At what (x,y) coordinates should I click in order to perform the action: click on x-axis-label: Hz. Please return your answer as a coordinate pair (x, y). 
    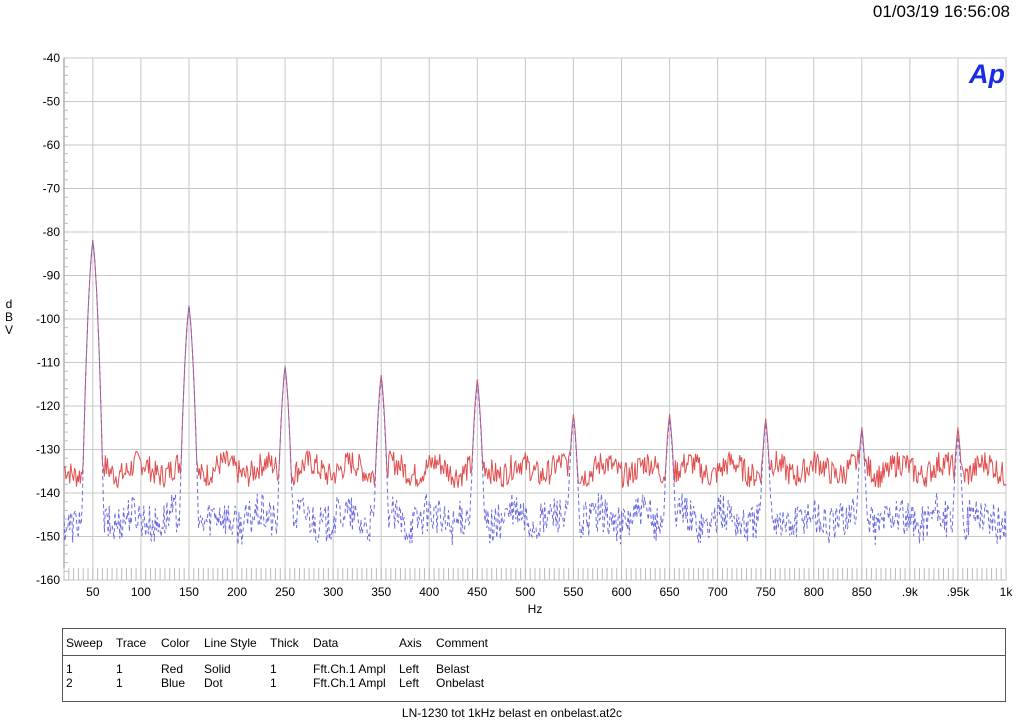
    Looking at the image, I should click on (535, 609).